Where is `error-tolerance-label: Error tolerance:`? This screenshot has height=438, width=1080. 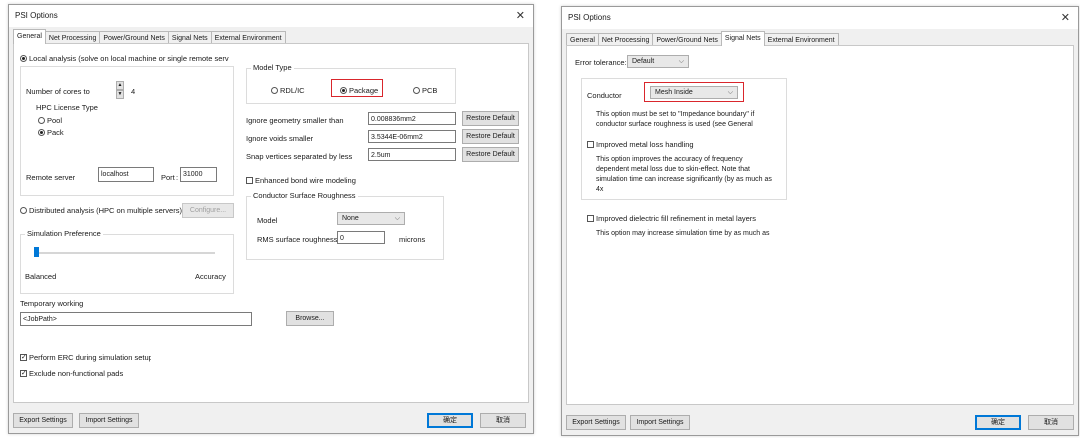
error-tolerance-label: Error tolerance: is located at coordinates (601, 62).